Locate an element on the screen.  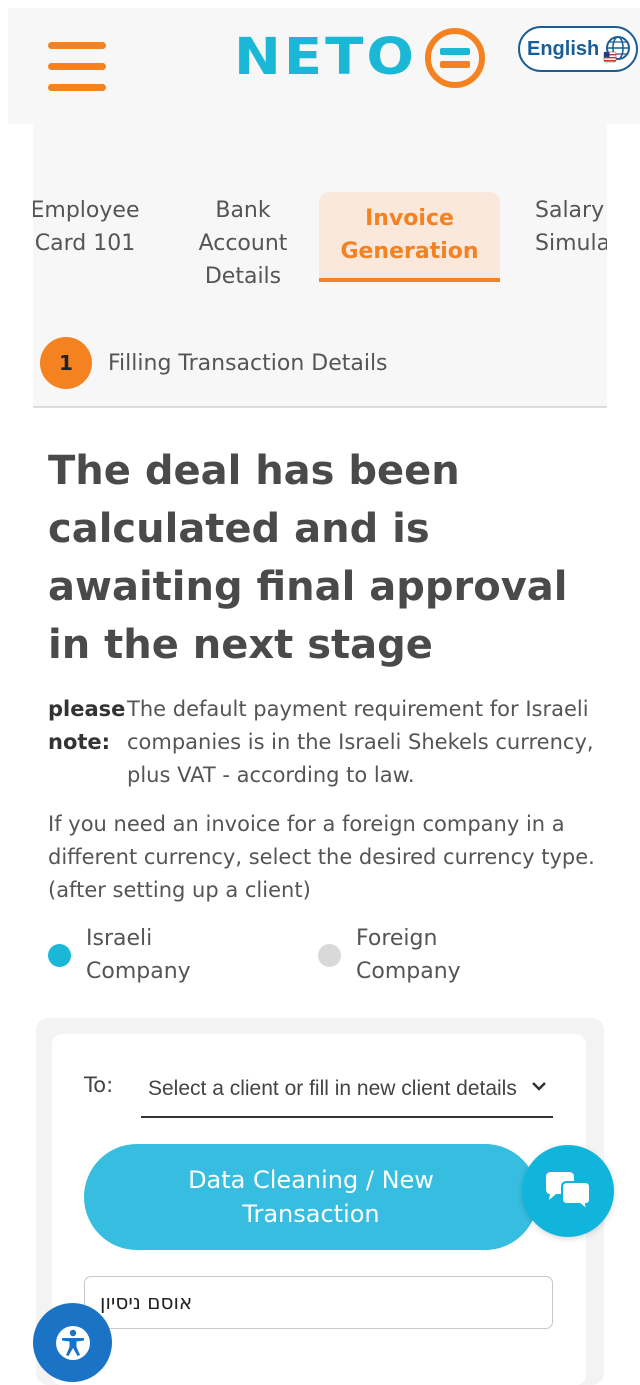
tab-label: Invoice is located at coordinates (409, 218).